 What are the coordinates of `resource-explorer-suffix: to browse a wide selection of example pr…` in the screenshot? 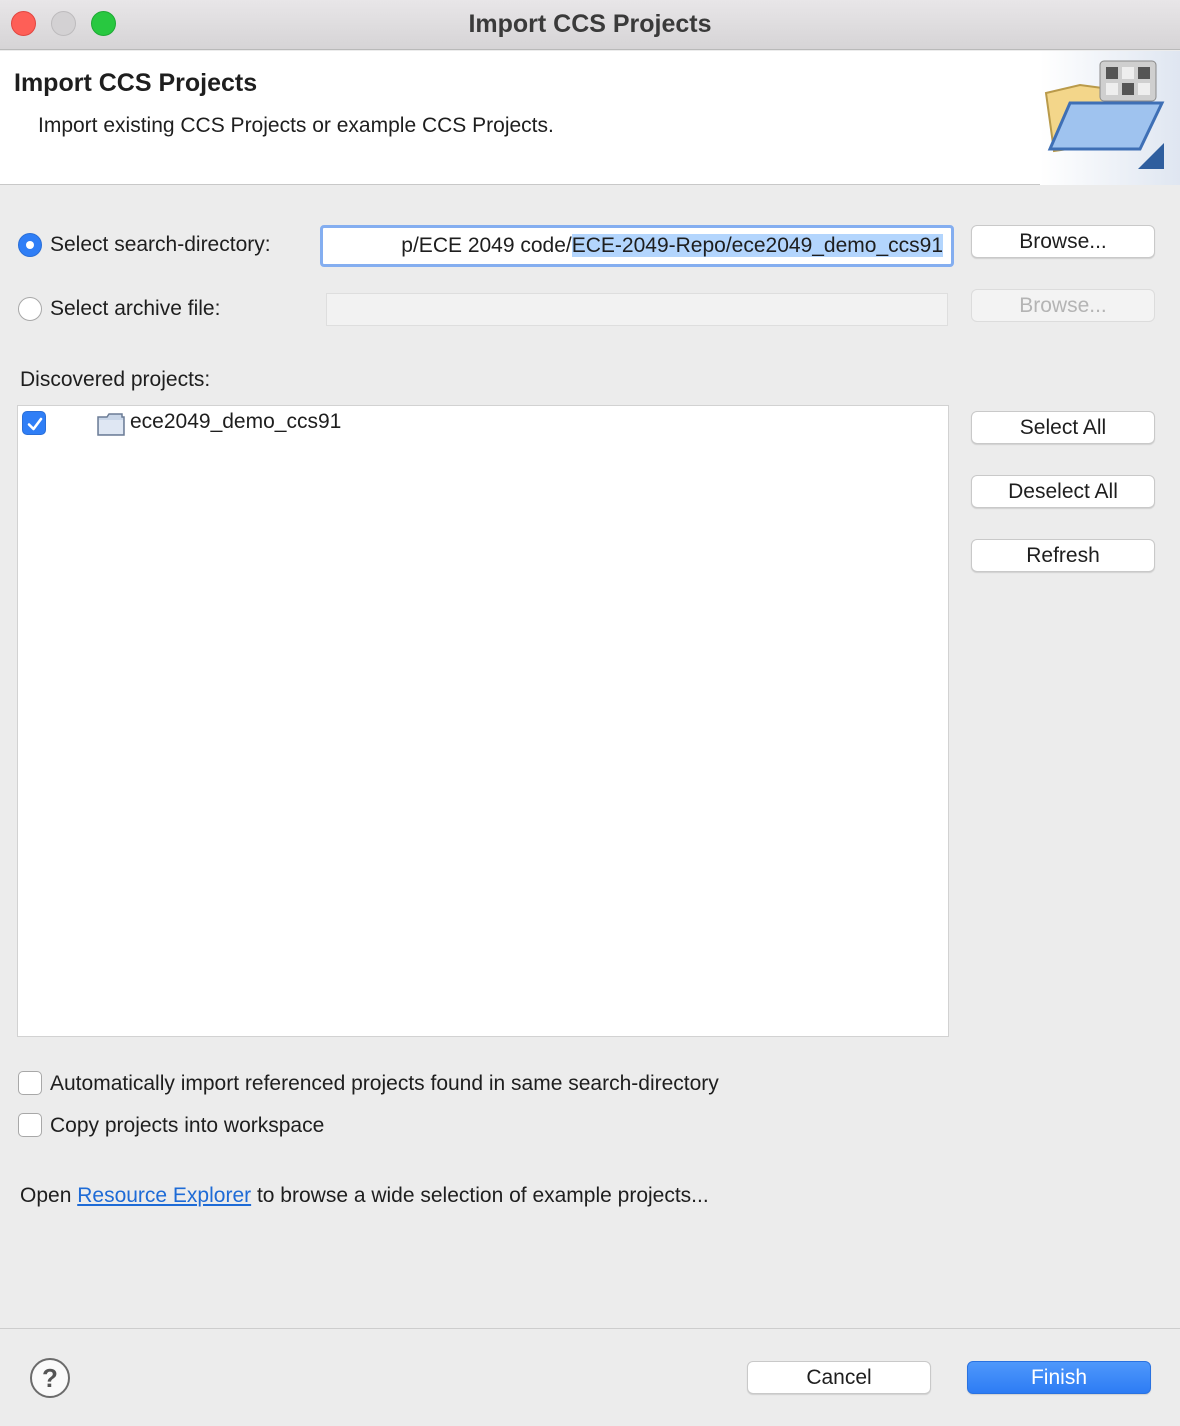 It's located at (480, 1195).